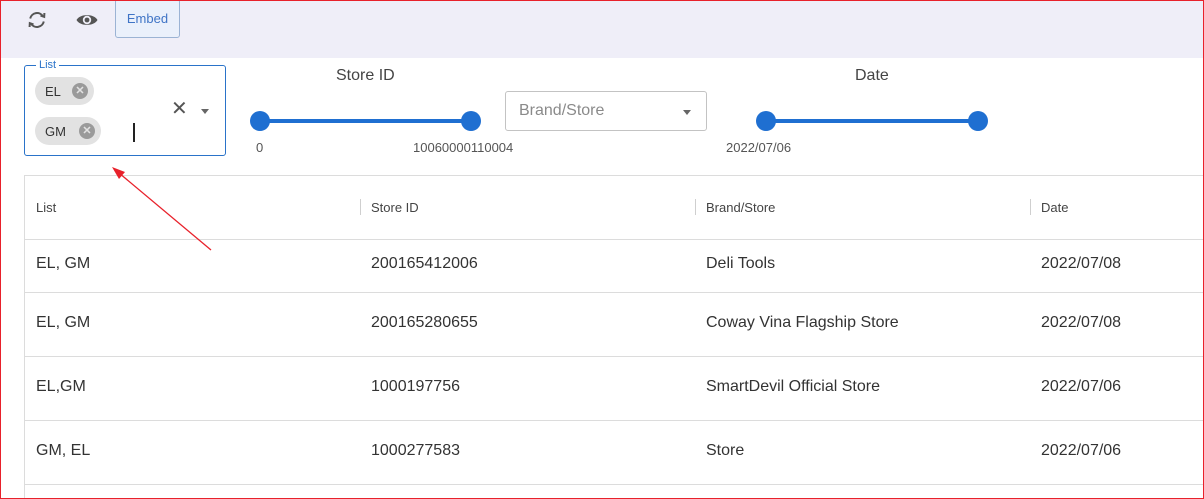 The height and width of the screenshot is (499, 1204). Describe the element at coordinates (365, 121) in the screenshot. I see `store-id-track` at that location.